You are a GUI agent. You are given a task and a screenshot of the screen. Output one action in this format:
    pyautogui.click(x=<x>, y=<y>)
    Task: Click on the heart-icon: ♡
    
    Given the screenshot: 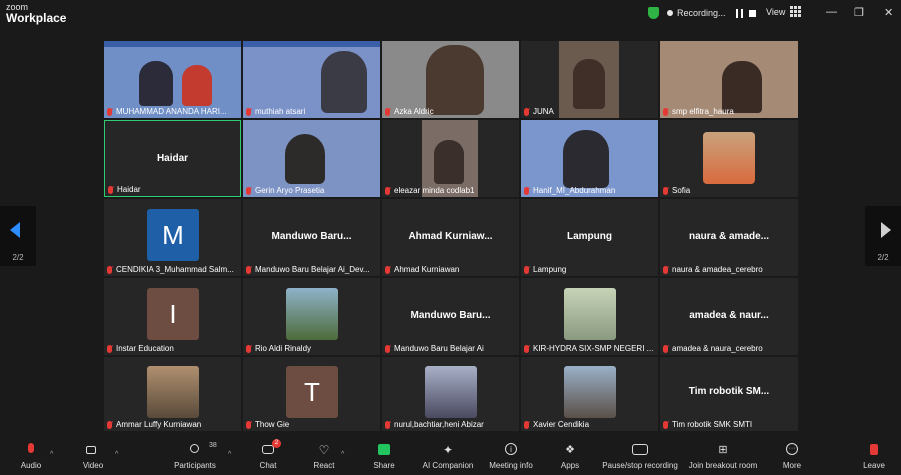 What is the action you would take?
    pyautogui.click(x=324, y=450)
    